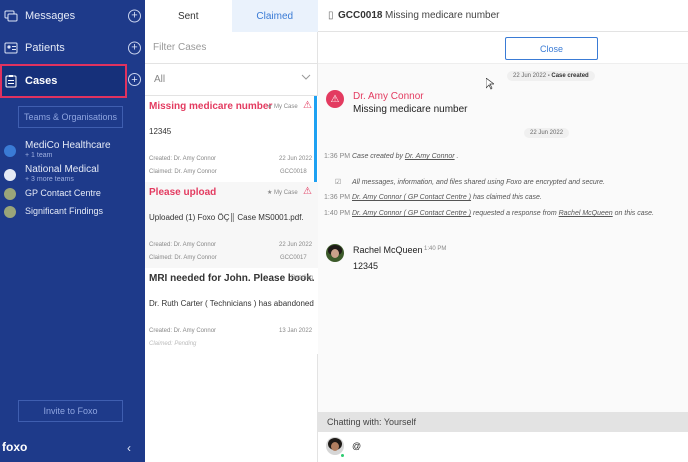  What do you see at coordinates (11, 16) in the screenshot?
I see `messages-icon` at bounding box center [11, 16].